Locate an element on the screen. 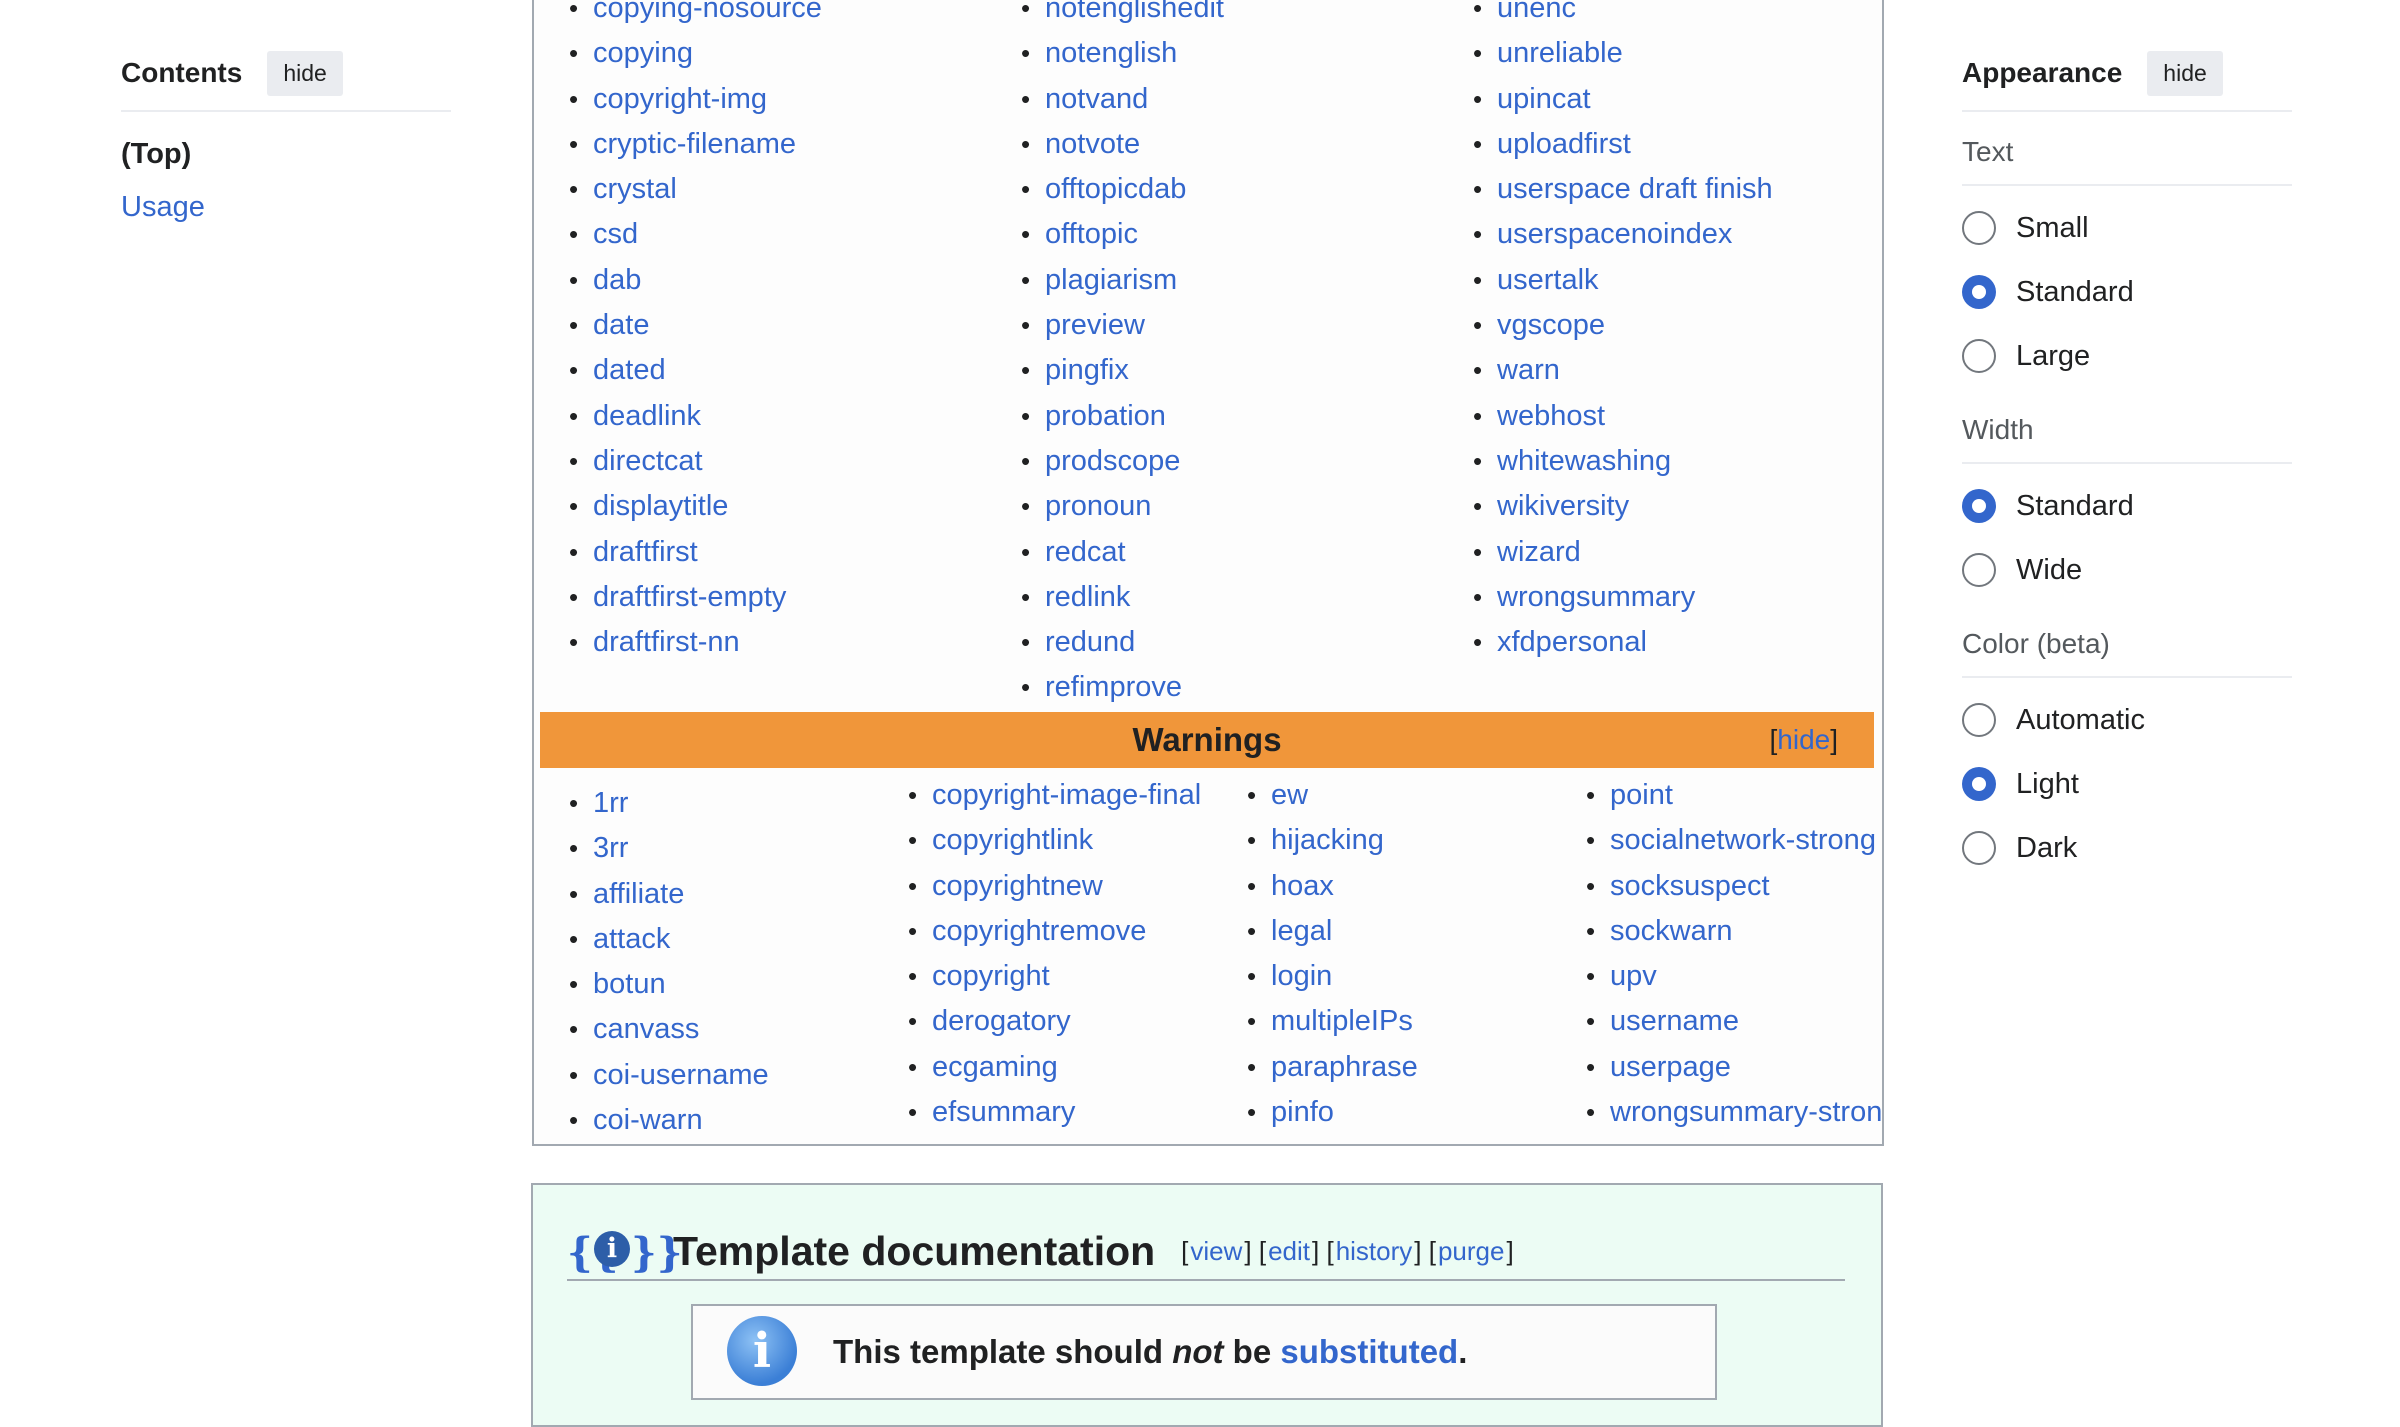 The image size is (2400, 1427). template-link: userpage is located at coordinates (1670, 1067).